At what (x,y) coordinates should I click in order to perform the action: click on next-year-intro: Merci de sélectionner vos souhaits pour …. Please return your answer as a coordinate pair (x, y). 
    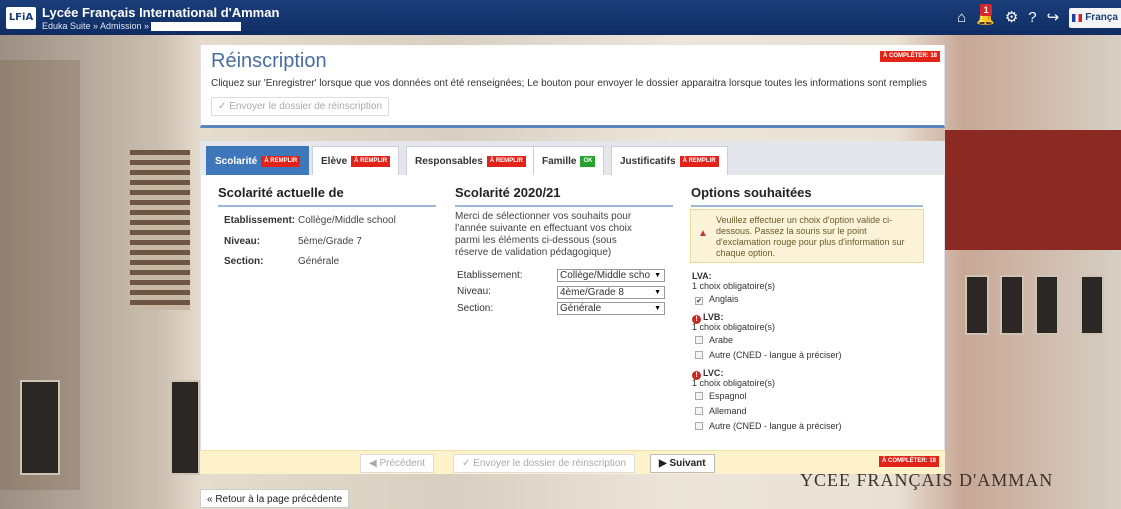
    Looking at the image, I should click on (543, 234).